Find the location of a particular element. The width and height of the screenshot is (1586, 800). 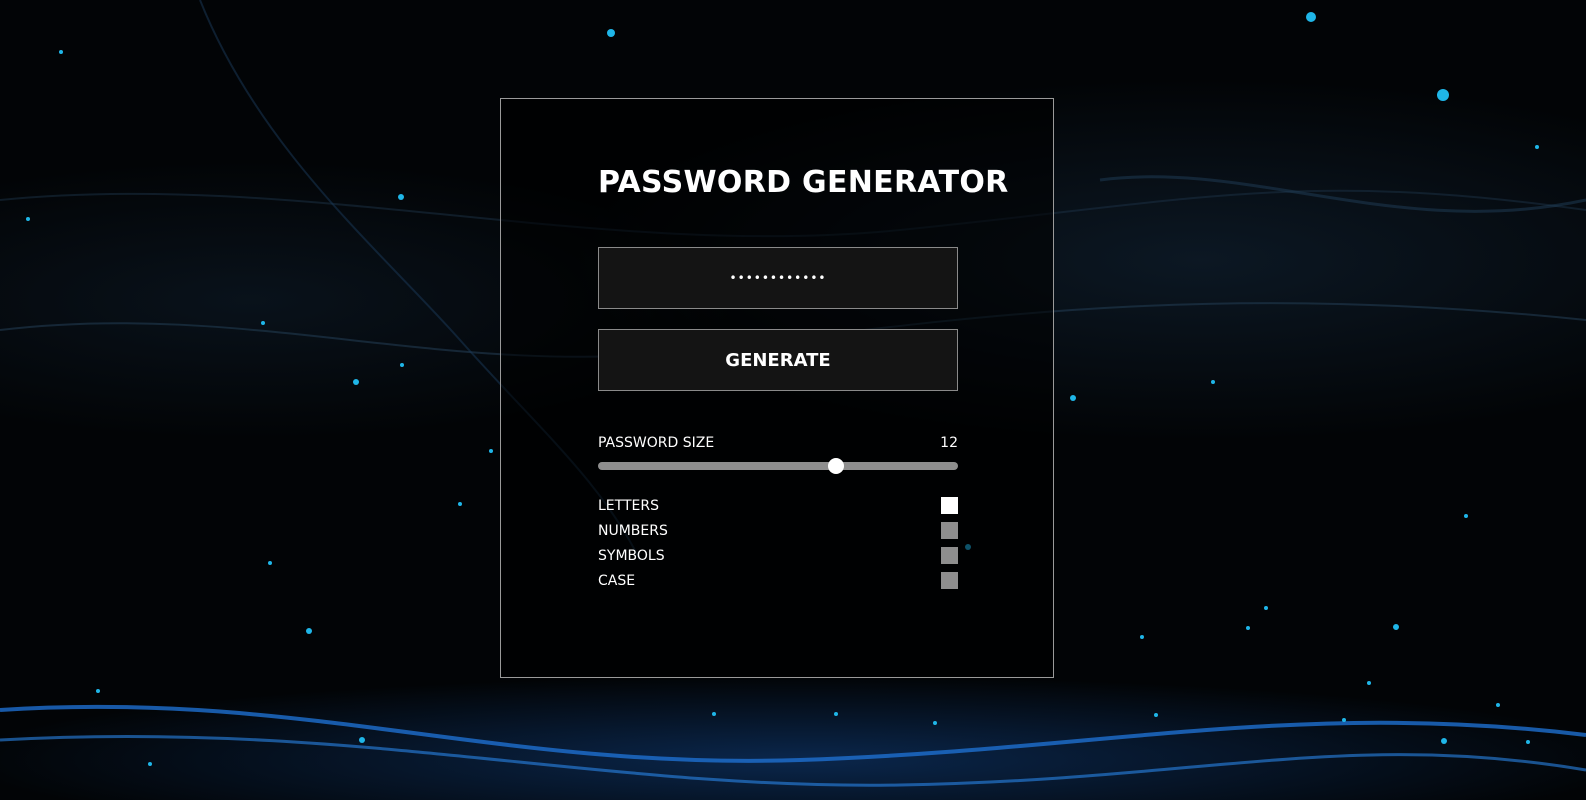

slider-track is located at coordinates (778, 466).